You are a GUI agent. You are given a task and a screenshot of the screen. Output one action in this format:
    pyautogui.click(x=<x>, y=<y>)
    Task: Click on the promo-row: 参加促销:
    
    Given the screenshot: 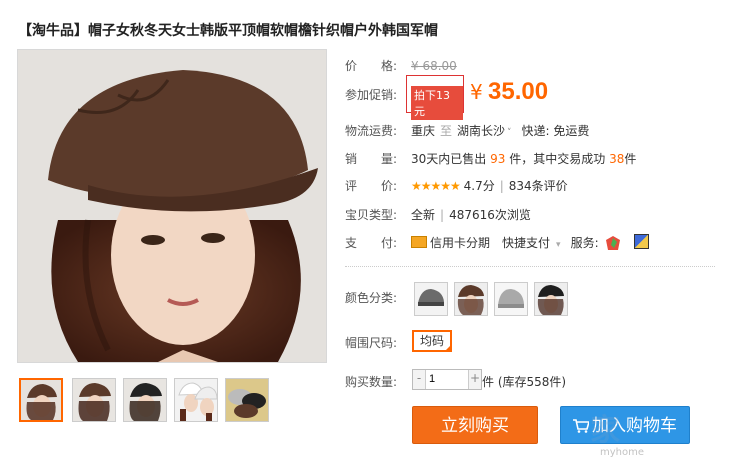 What is the action you would take?
    pyautogui.click(x=378, y=94)
    